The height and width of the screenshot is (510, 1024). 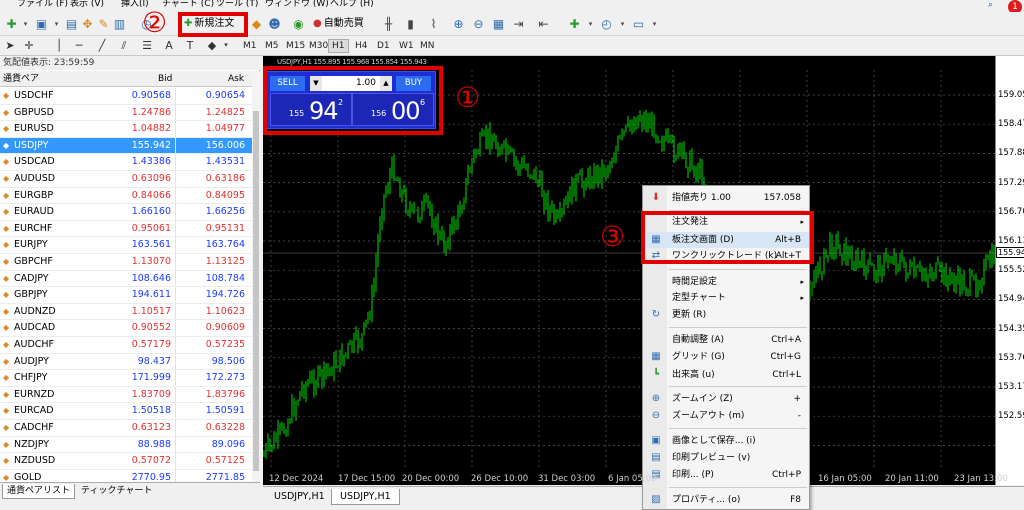 What do you see at coordinates (126, 411) in the screenshot?
I see `symbol-row: ◆ EURCAD 1.50518 1.50591` at bounding box center [126, 411].